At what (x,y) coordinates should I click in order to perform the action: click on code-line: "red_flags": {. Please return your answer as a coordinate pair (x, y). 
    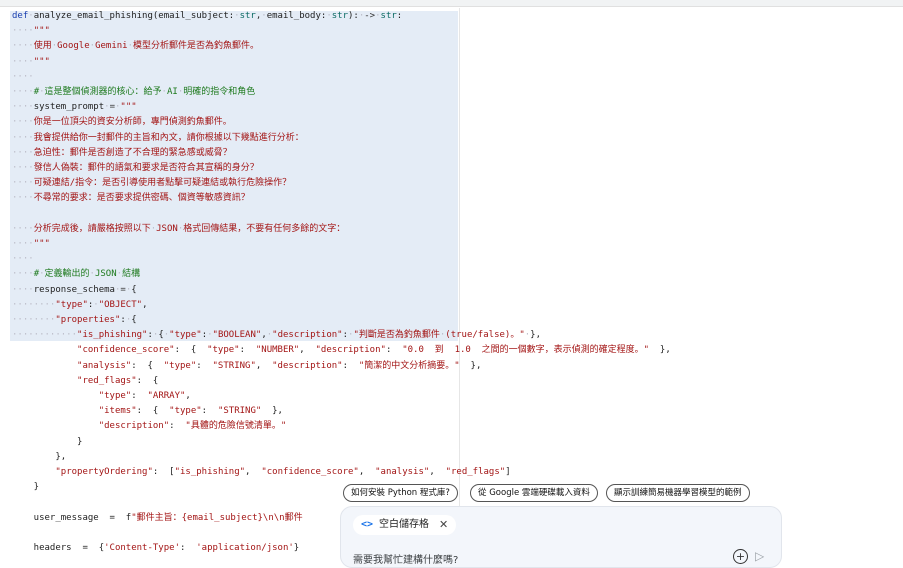
    Looking at the image, I should click on (85, 381).